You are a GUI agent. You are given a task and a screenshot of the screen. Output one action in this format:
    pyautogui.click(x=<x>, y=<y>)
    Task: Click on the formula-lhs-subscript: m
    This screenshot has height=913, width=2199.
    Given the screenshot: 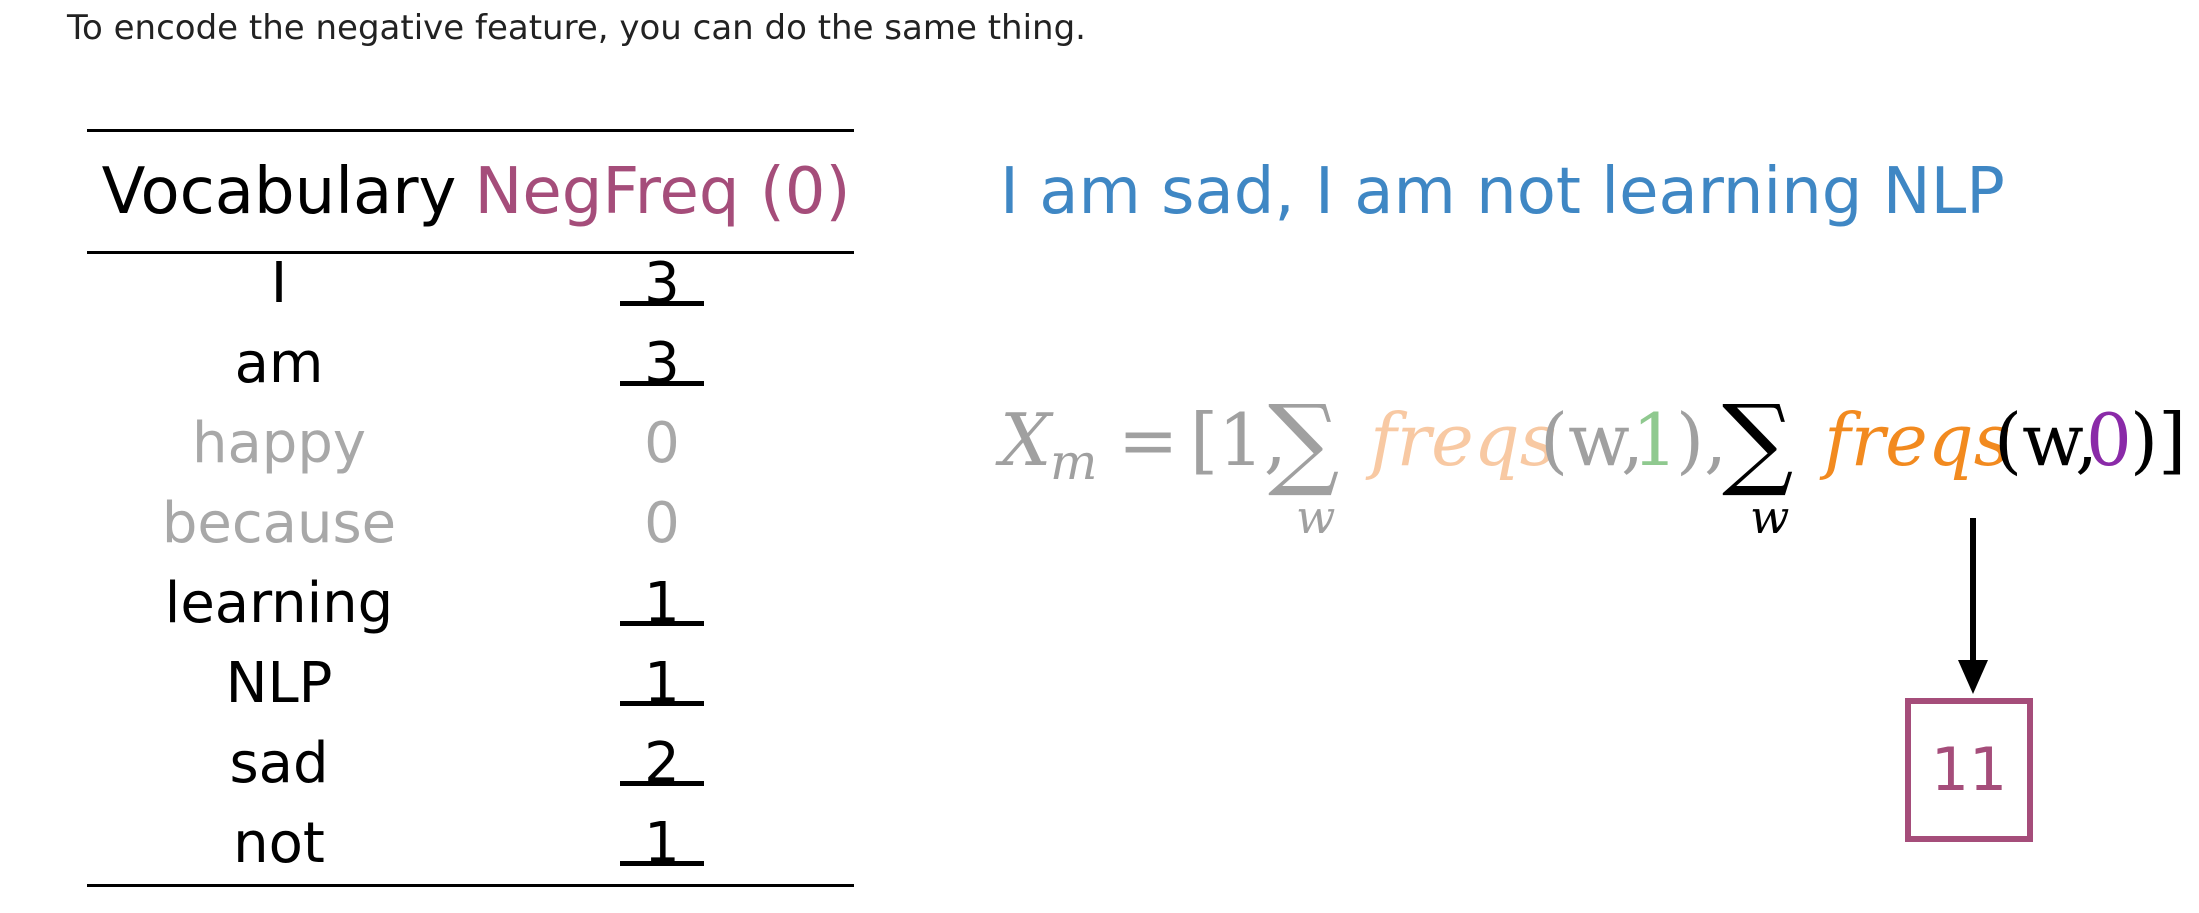 What is the action you would take?
    pyautogui.click(x=1074, y=462)
    